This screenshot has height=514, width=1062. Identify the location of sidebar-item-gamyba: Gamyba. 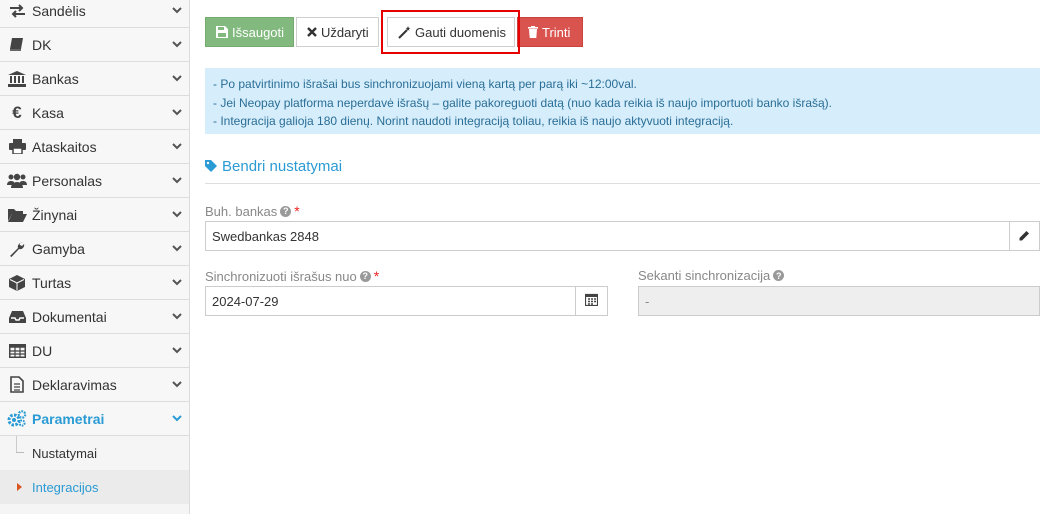
(94, 249).